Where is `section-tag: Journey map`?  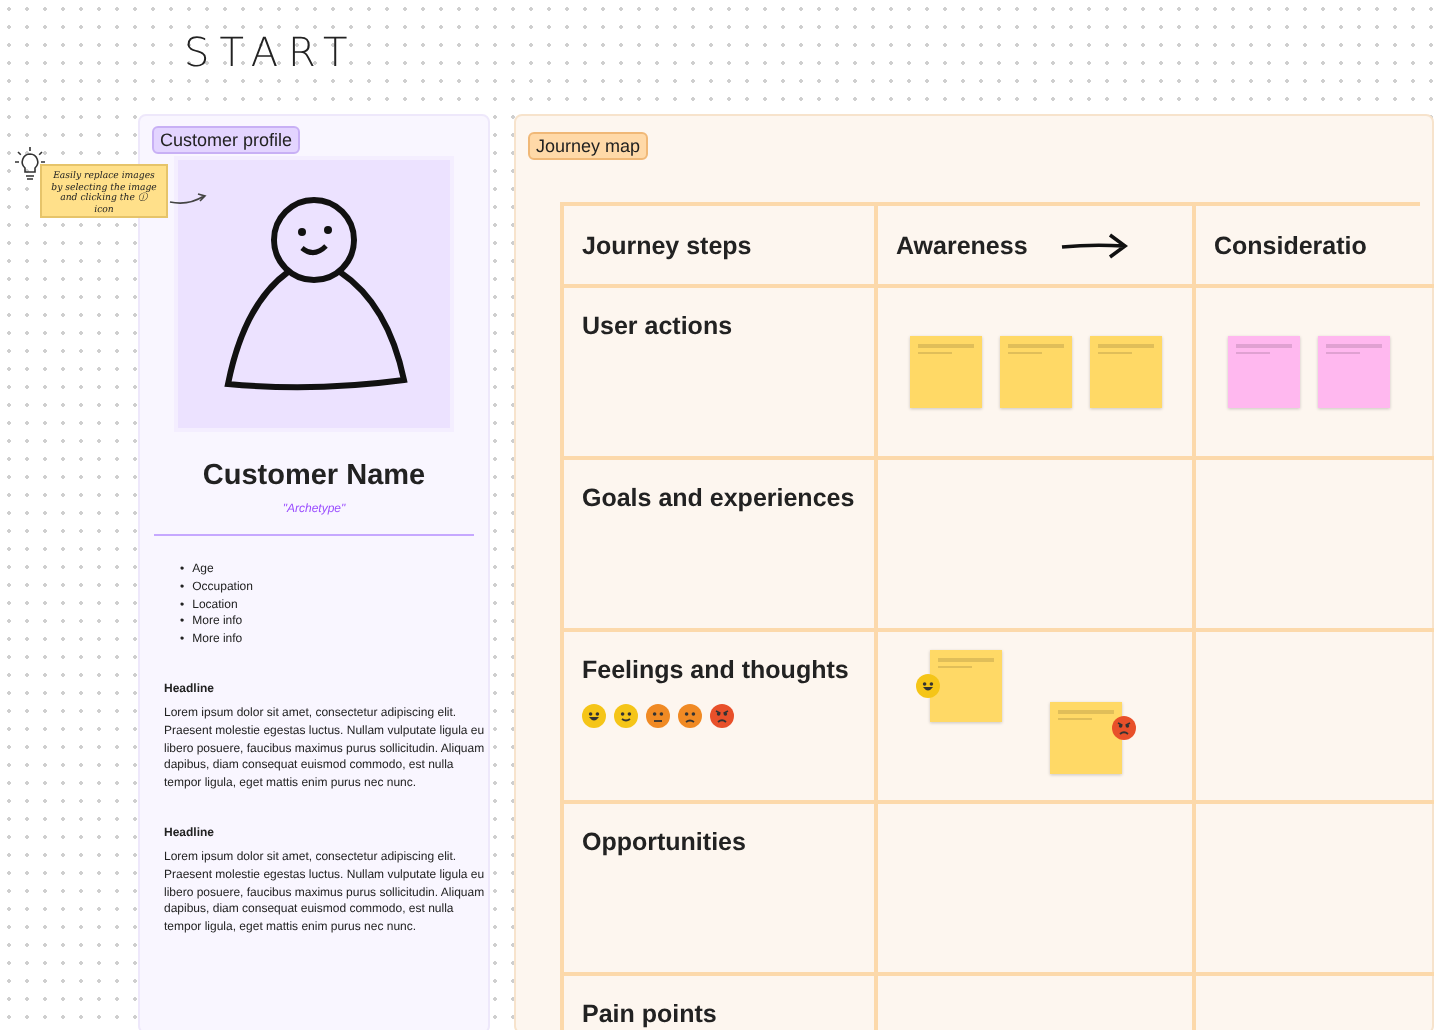
section-tag: Journey map is located at coordinates (588, 146).